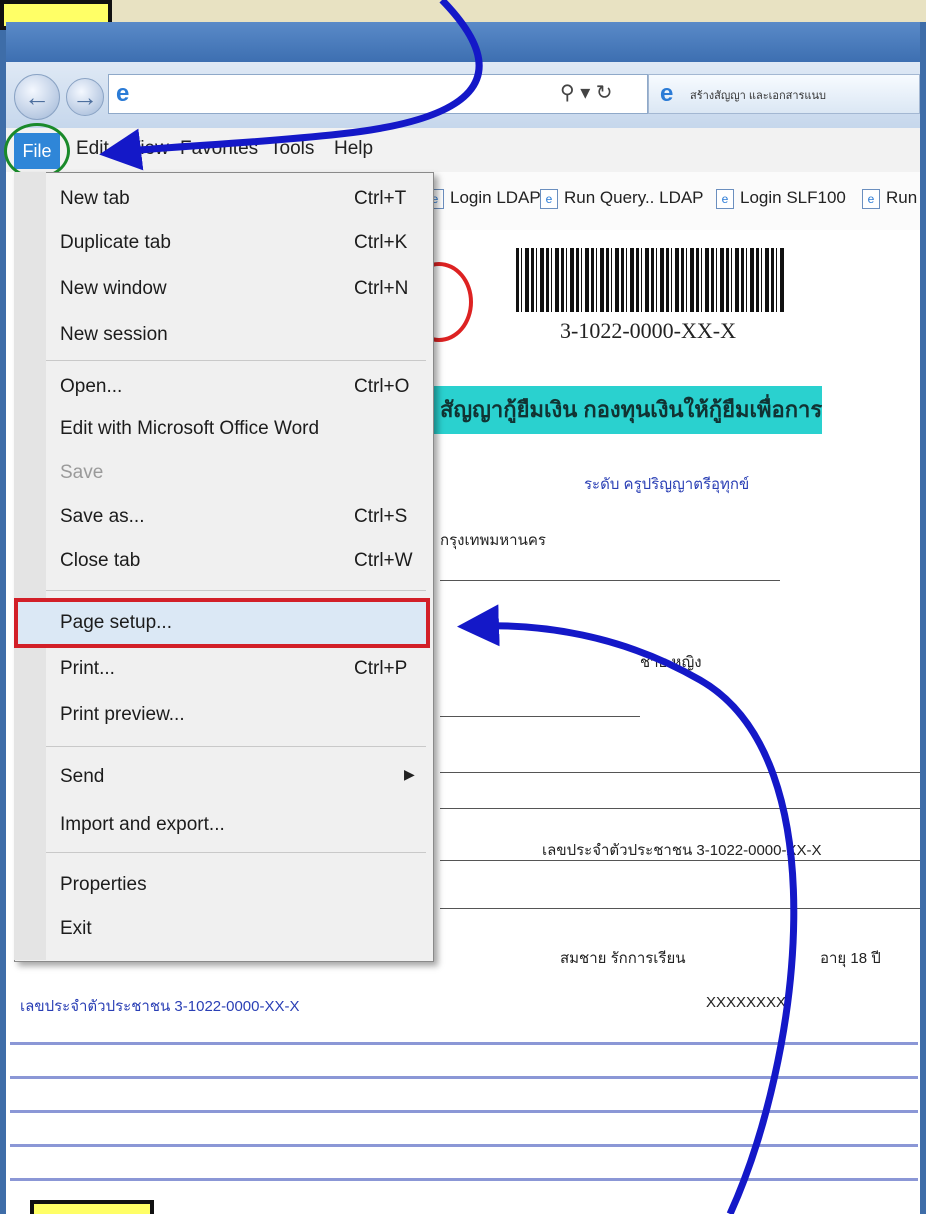  Describe the element at coordinates (291, 85) in the screenshot. I see `arrow-to-file-menu` at that location.